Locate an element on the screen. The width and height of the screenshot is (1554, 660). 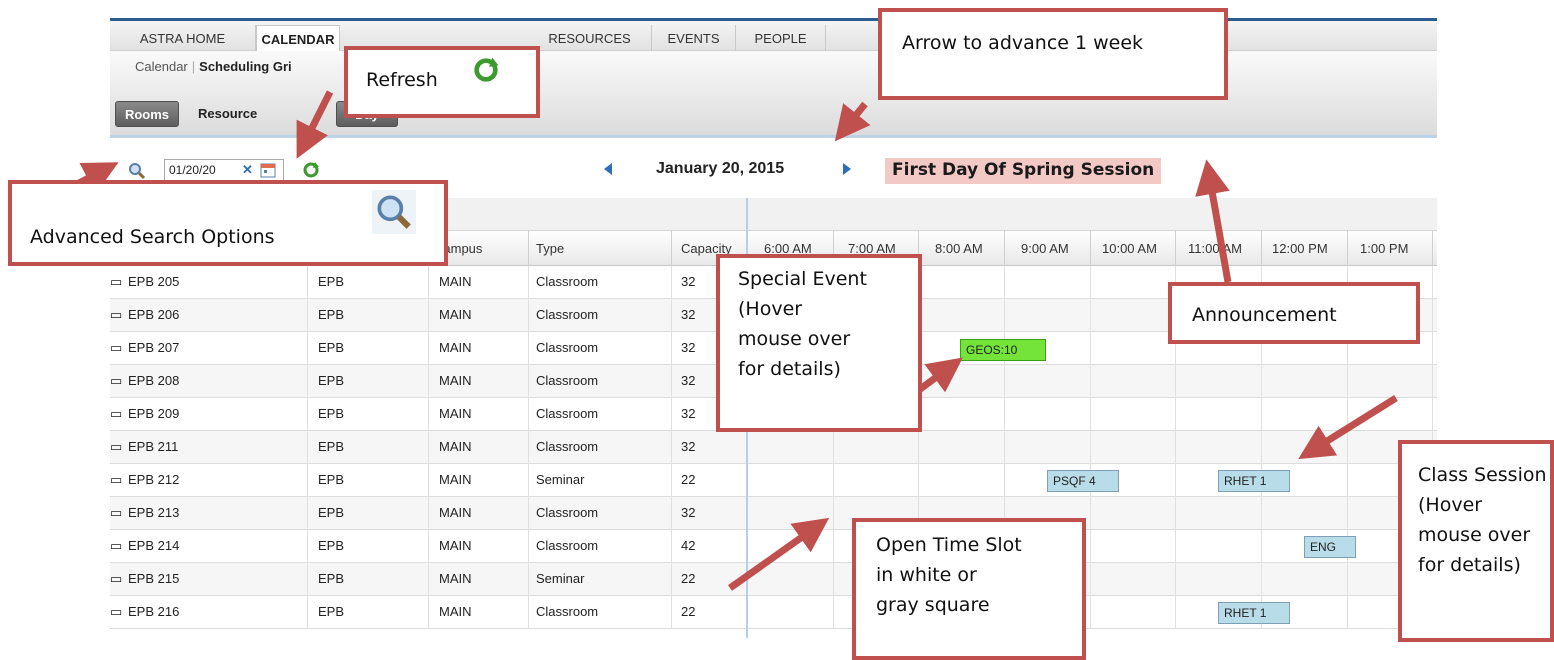
callout-refresh-text: Refresh is located at coordinates (402, 80).